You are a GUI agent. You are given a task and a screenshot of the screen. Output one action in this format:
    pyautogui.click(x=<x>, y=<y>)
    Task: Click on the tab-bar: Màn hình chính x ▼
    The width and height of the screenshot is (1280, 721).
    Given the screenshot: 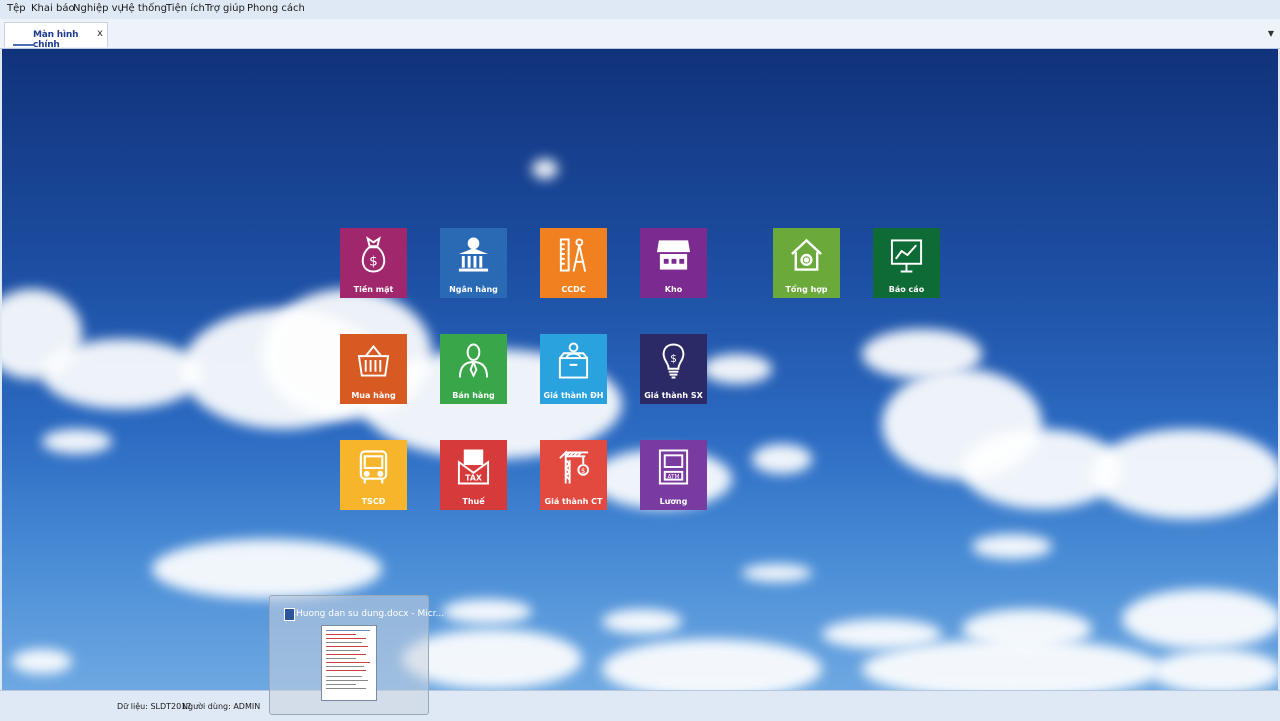 What is the action you would take?
    pyautogui.click(x=640, y=34)
    